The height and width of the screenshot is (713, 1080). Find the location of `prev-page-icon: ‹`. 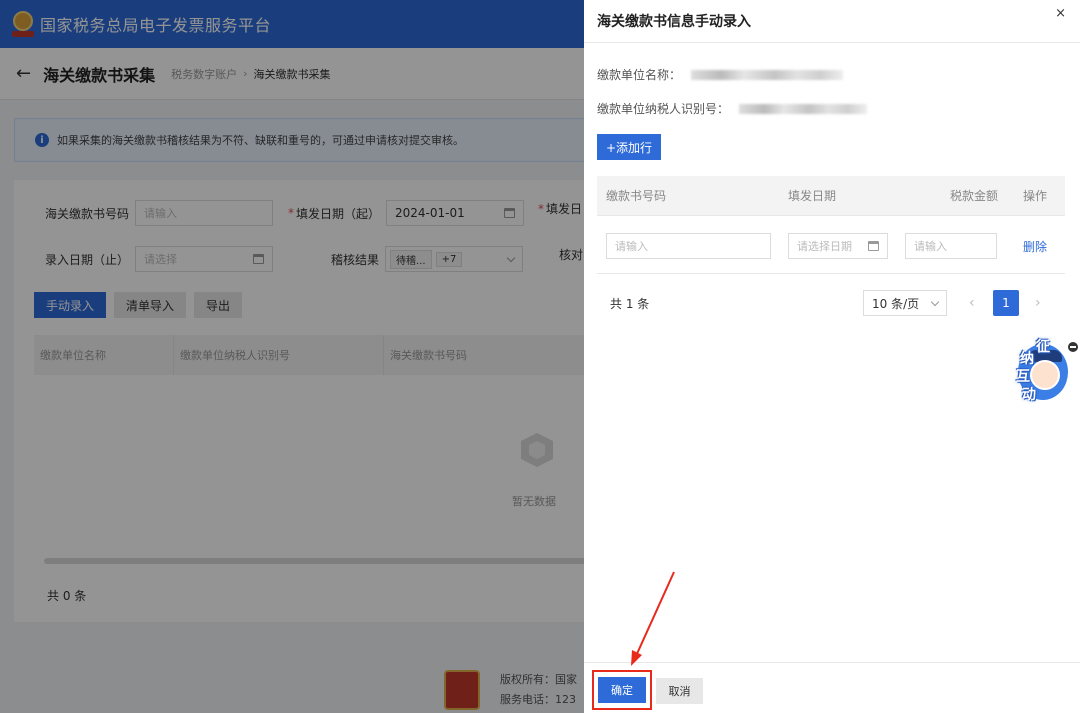

prev-page-icon: ‹ is located at coordinates (972, 303).